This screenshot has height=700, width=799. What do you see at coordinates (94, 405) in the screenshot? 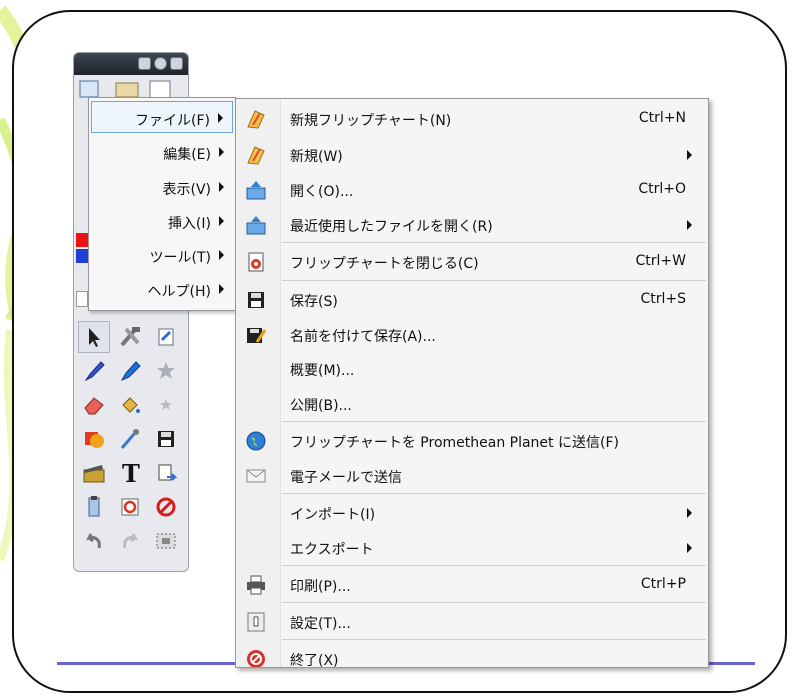
I see `eraser-tool` at bounding box center [94, 405].